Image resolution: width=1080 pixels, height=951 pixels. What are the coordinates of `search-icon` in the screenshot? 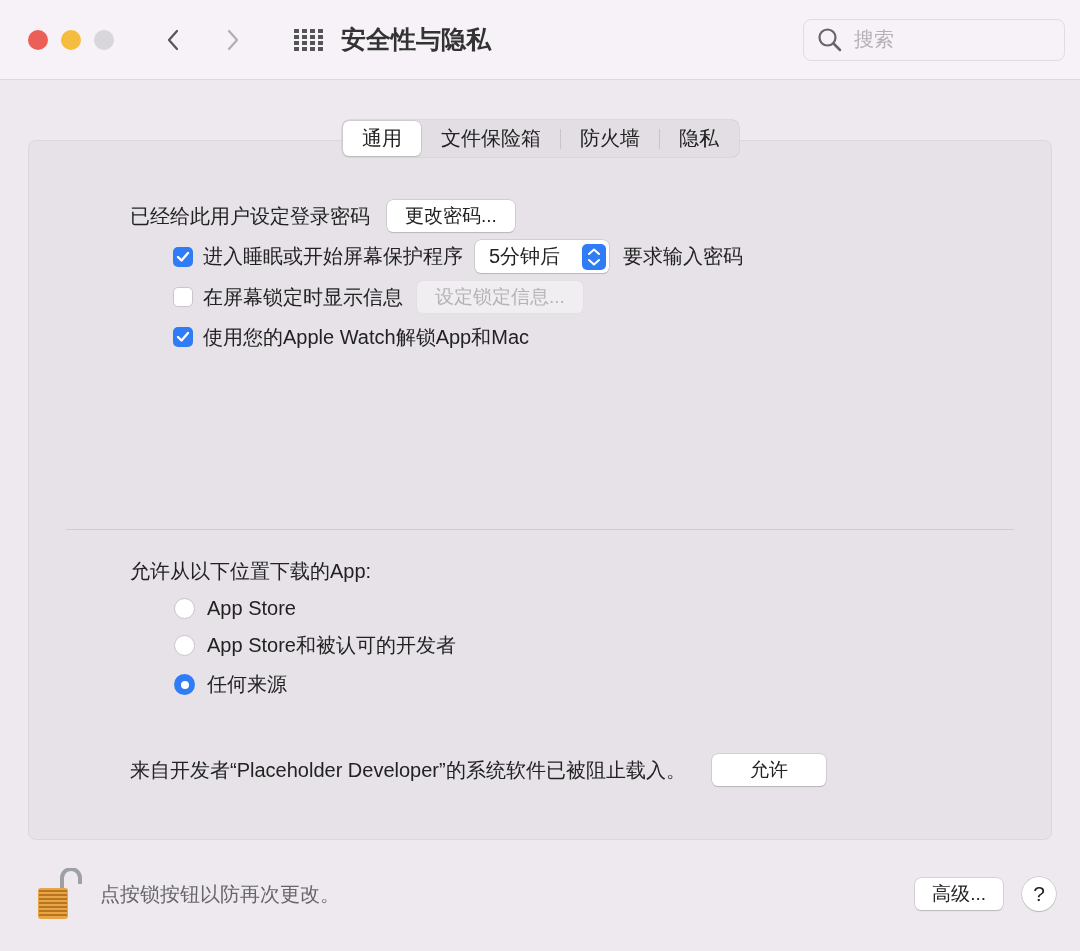 It's located at (830, 39).